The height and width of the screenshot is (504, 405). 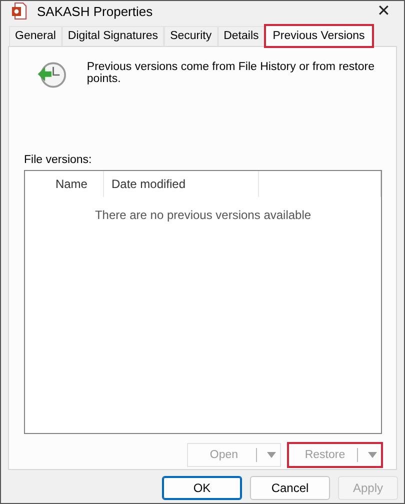 I want to click on tab: Security, so click(x=191, y=36).